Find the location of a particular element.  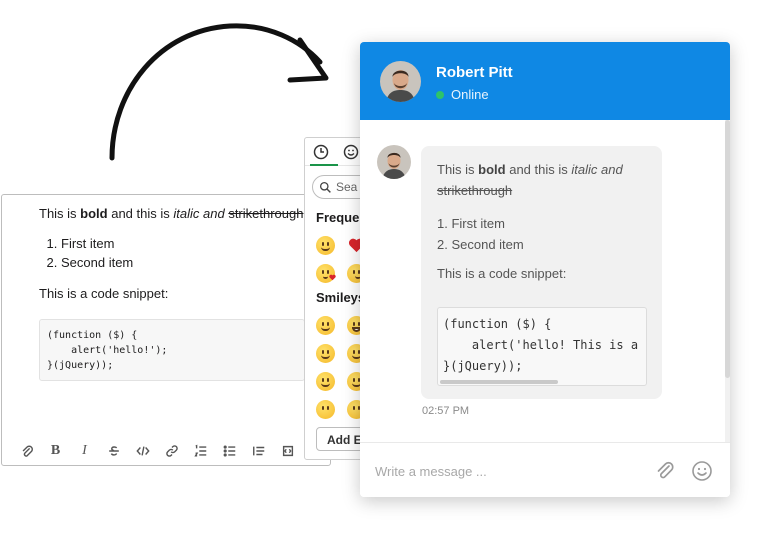

editor-code-label: This is a code snippet: is located at coordinates (104, 293).